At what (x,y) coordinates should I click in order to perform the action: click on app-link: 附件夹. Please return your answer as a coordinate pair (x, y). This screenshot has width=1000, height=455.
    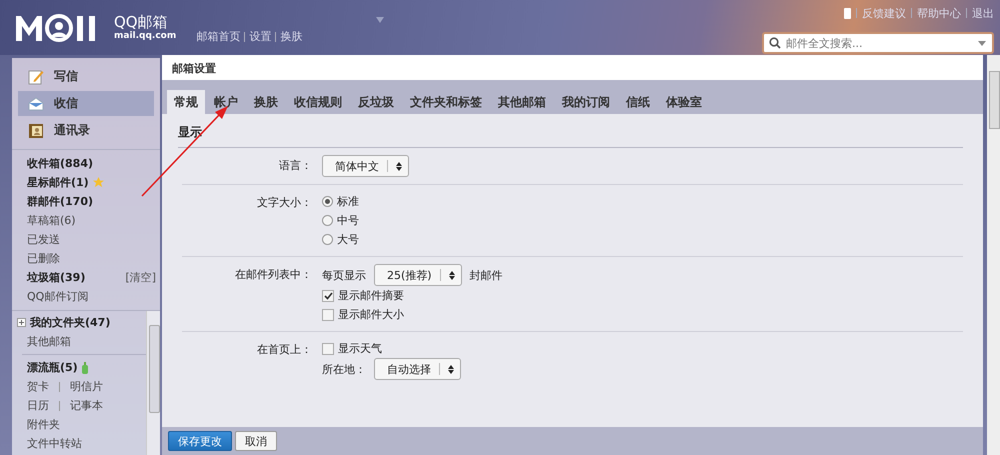
    Looking at the image, I should click on (43, 424).